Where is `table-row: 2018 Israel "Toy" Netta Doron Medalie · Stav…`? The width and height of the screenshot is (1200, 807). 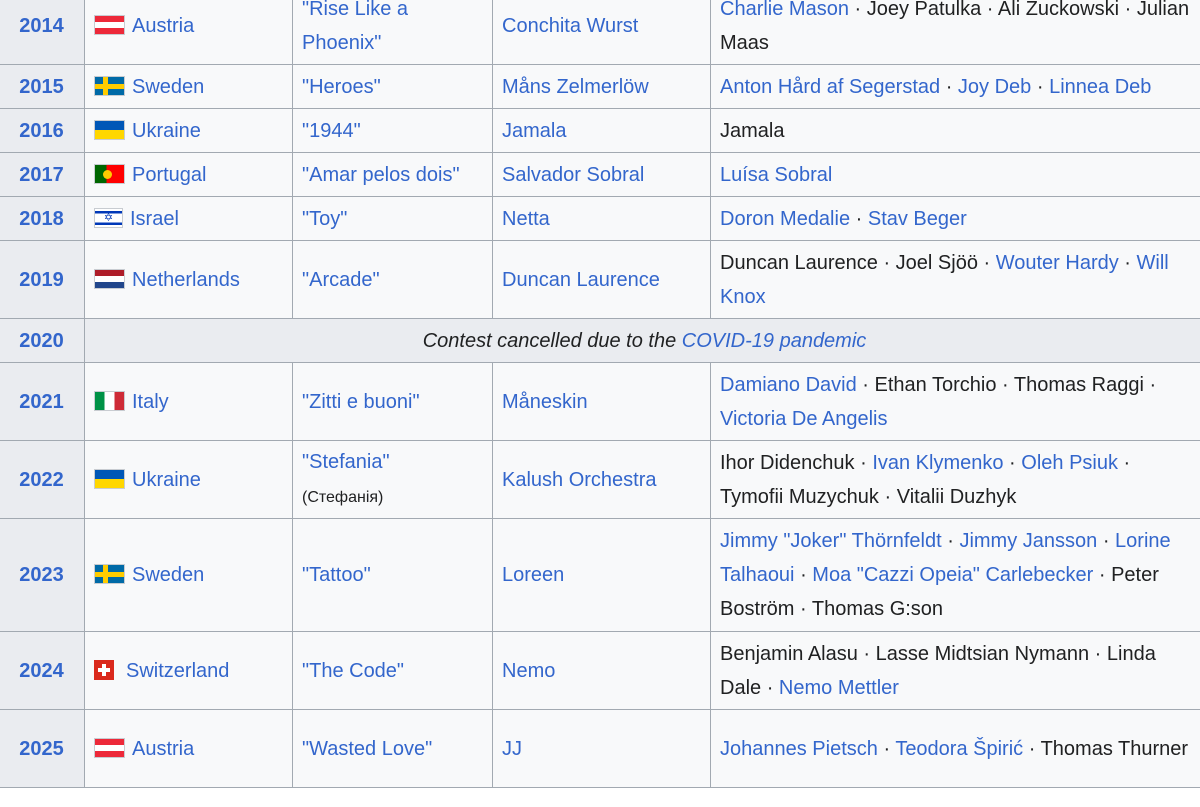 table-row: 2018 Israel "Toy" Netta Doron Medalie · Stav… is located at coordinates (600, 218).